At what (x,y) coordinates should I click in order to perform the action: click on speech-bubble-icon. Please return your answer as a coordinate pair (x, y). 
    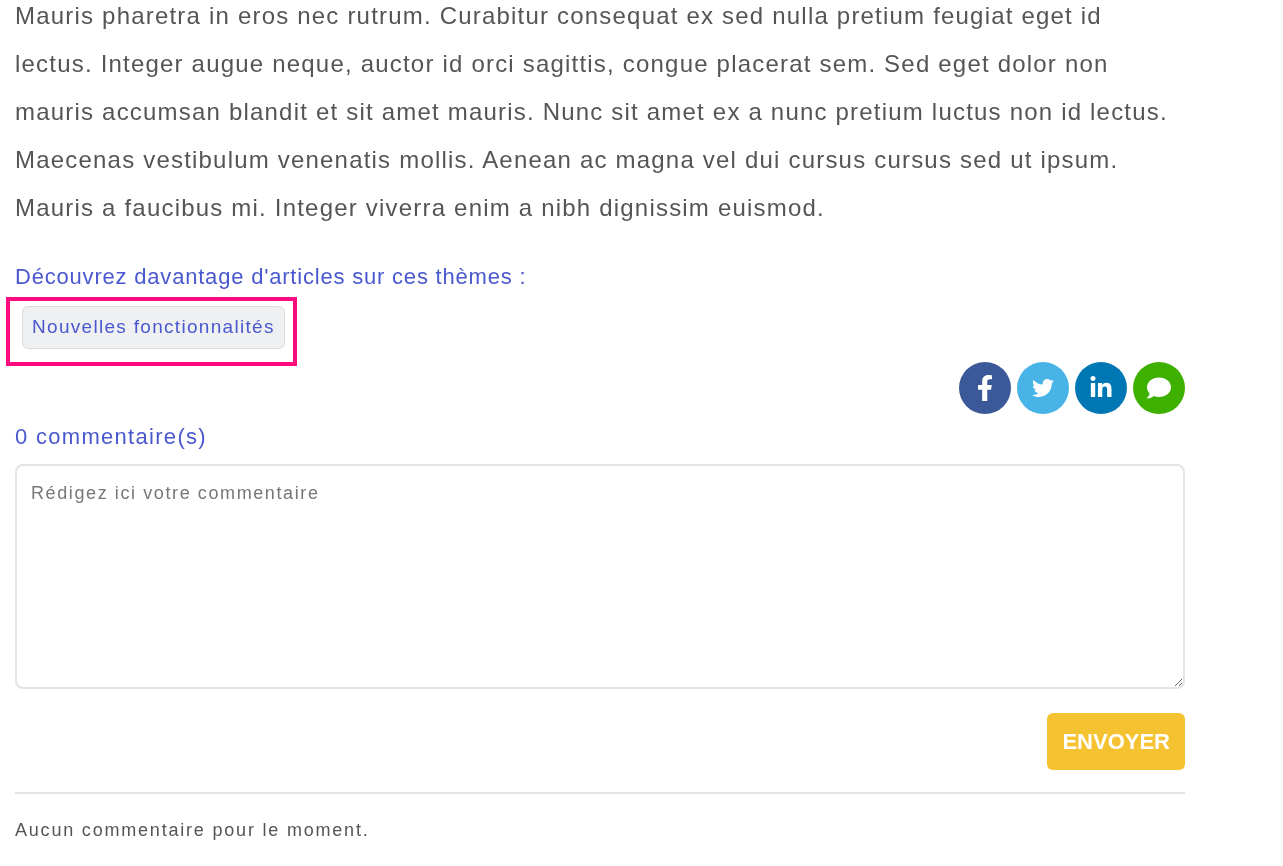
    Looking at the image, I should click on (1159, 388).